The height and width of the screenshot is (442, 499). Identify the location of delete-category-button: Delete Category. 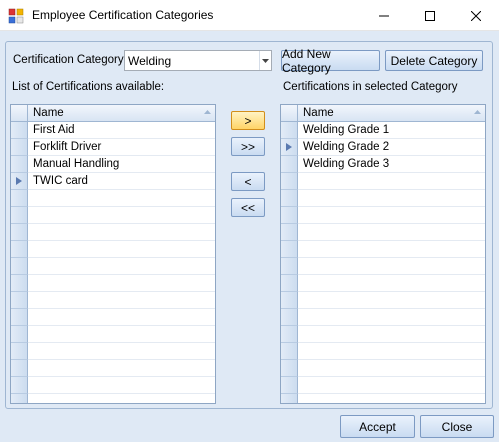
(434, 60).